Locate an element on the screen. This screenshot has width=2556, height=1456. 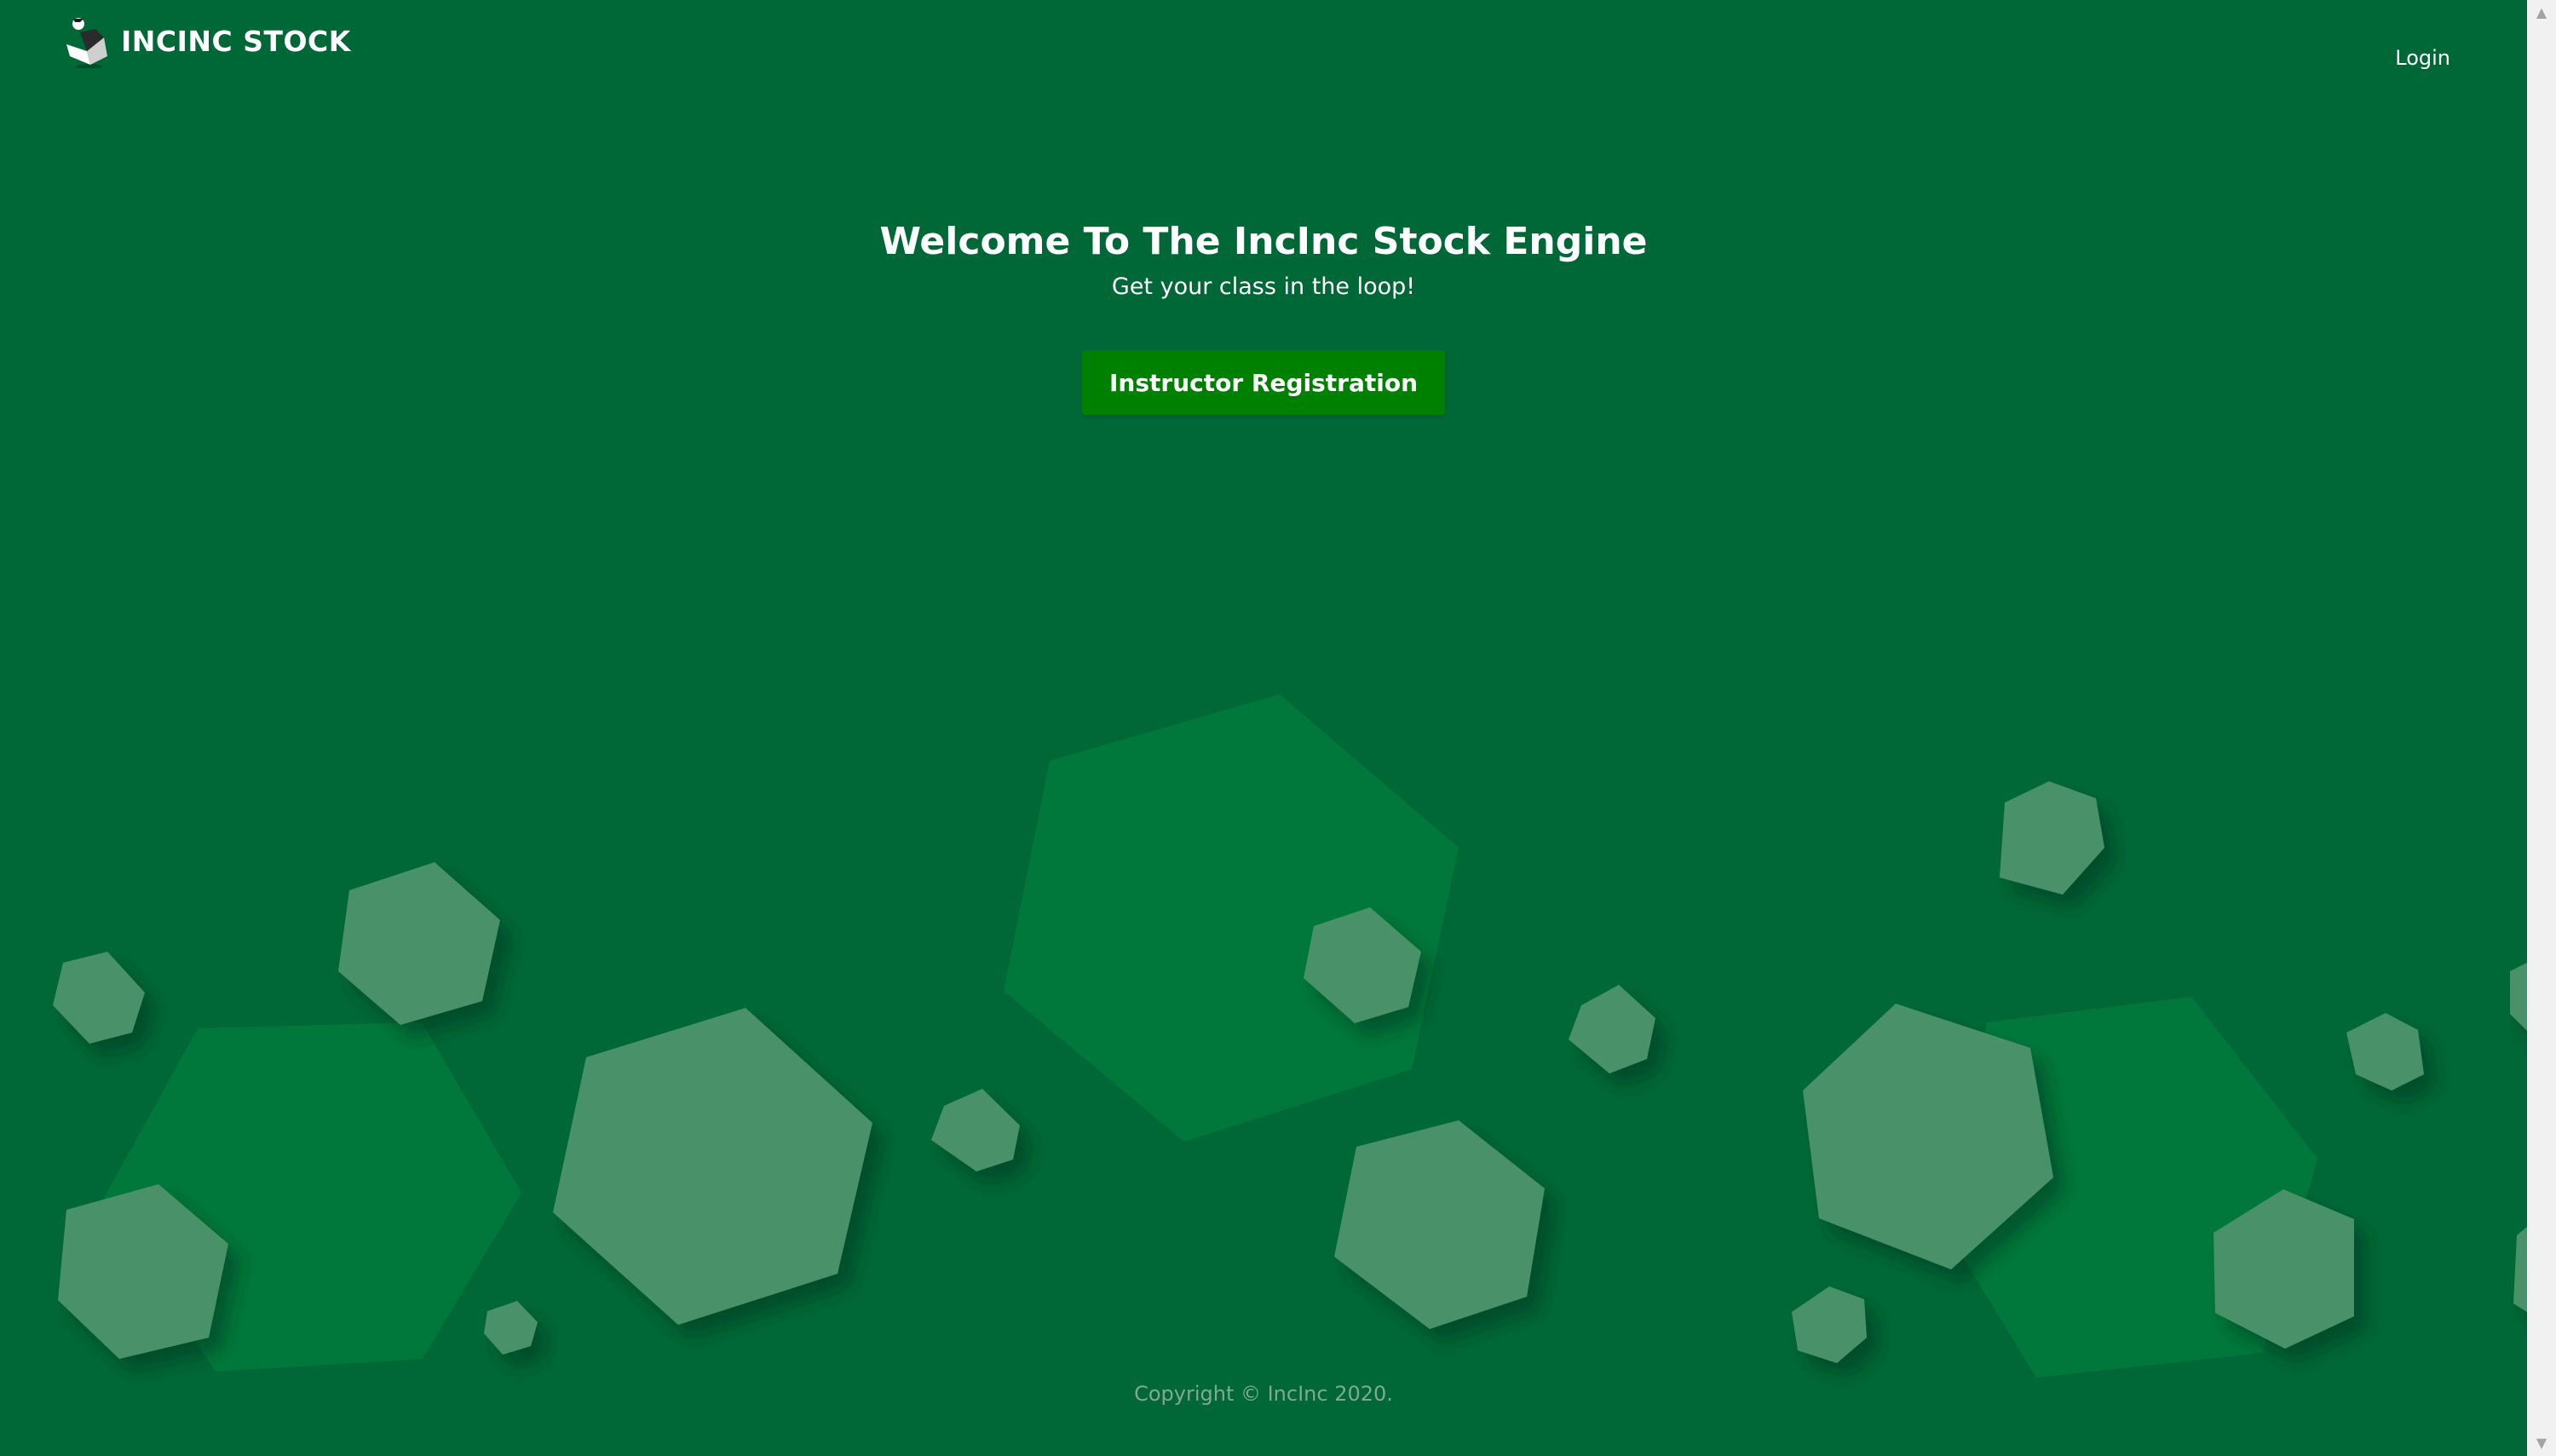
top-navbar: INCINC STOCK Login is located at coordinates (1263, 51).